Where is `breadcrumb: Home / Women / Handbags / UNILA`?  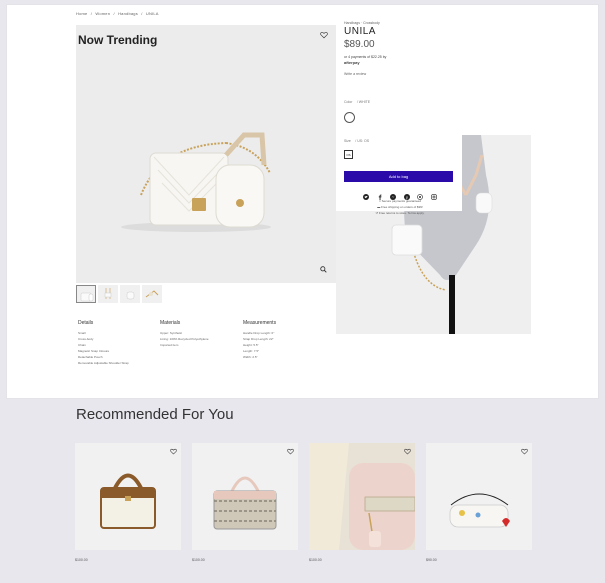 breadcrumb: Home / Women / Handbags / UNILA is located at coordinates (118, 13).